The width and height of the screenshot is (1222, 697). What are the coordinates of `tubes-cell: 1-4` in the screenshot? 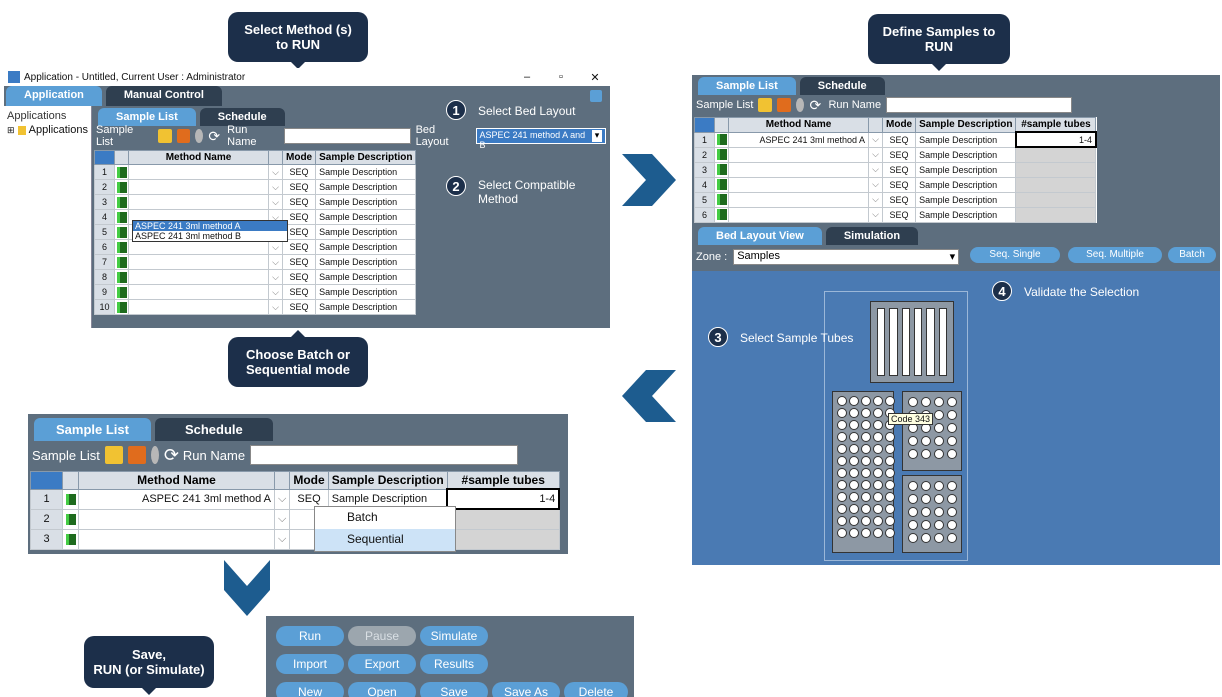 It's located at (503, 499).